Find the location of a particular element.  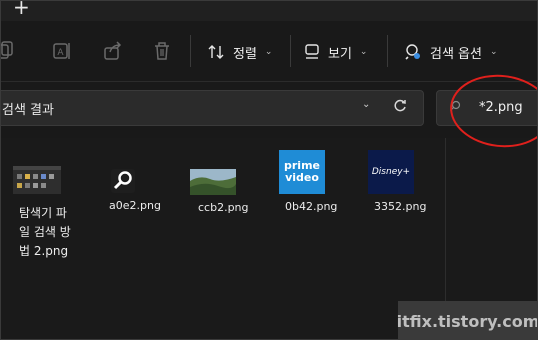

file-name: a0e2.png is located at coordinates (135, 205).